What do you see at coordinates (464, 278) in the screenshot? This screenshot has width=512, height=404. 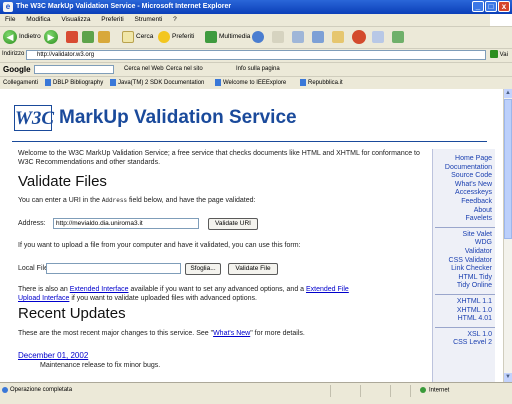 I see `nav-html-tidy: HTML Tidy` at bounding box center [464, 278].